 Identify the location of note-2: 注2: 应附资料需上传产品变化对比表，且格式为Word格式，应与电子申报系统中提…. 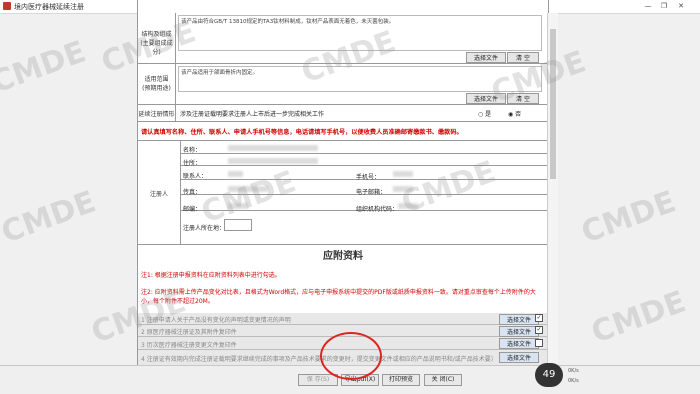
(338, 297).